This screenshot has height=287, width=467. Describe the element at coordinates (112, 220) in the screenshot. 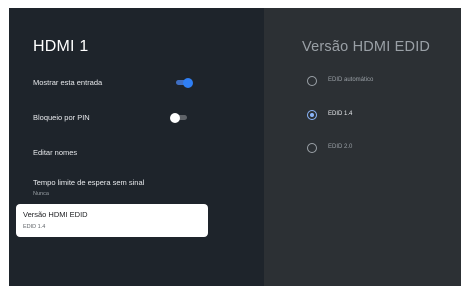

I see `menu-item-hdmi-edid-version: Versão HDMI EDID EDID 1.4` at that location.